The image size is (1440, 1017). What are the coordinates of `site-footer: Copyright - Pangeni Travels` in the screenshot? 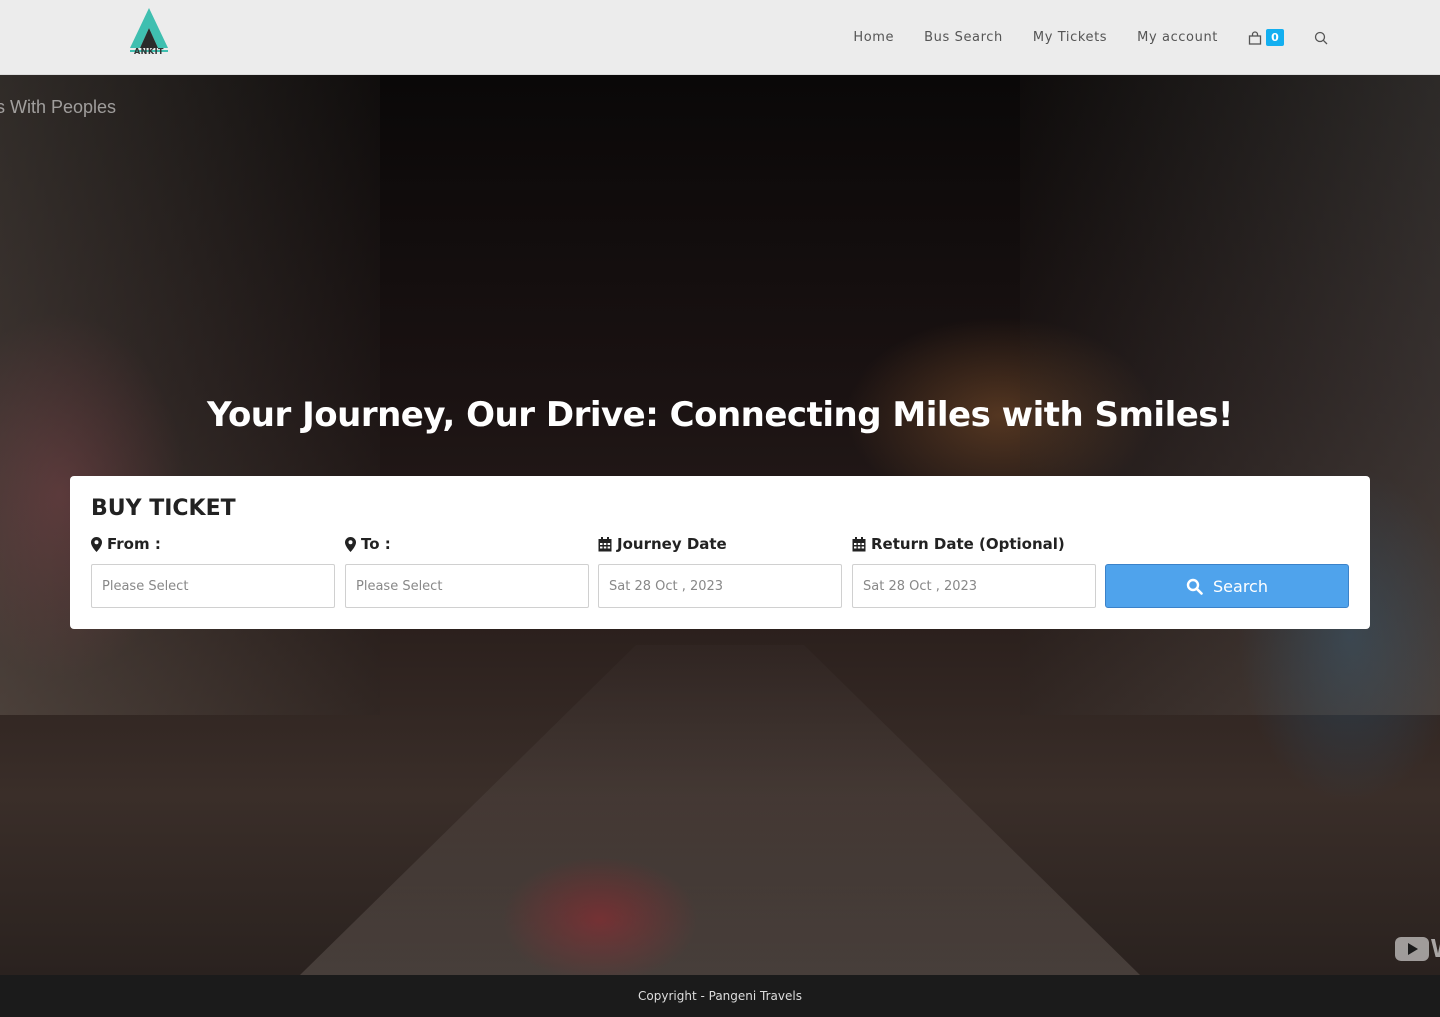 It's located at (720, 996).